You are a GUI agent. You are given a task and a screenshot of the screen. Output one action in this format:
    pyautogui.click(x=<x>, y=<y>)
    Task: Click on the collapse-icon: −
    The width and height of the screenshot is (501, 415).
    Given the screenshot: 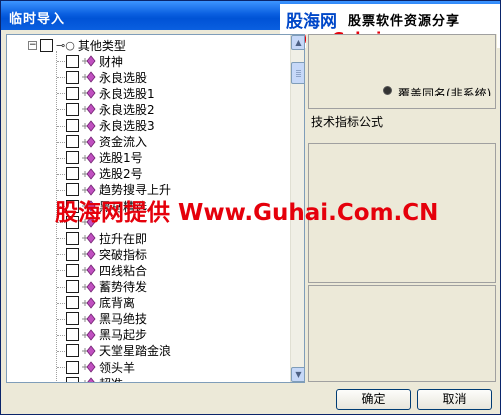 What is the action you would take?
    pyautogui.click(x=32, y=45)
    